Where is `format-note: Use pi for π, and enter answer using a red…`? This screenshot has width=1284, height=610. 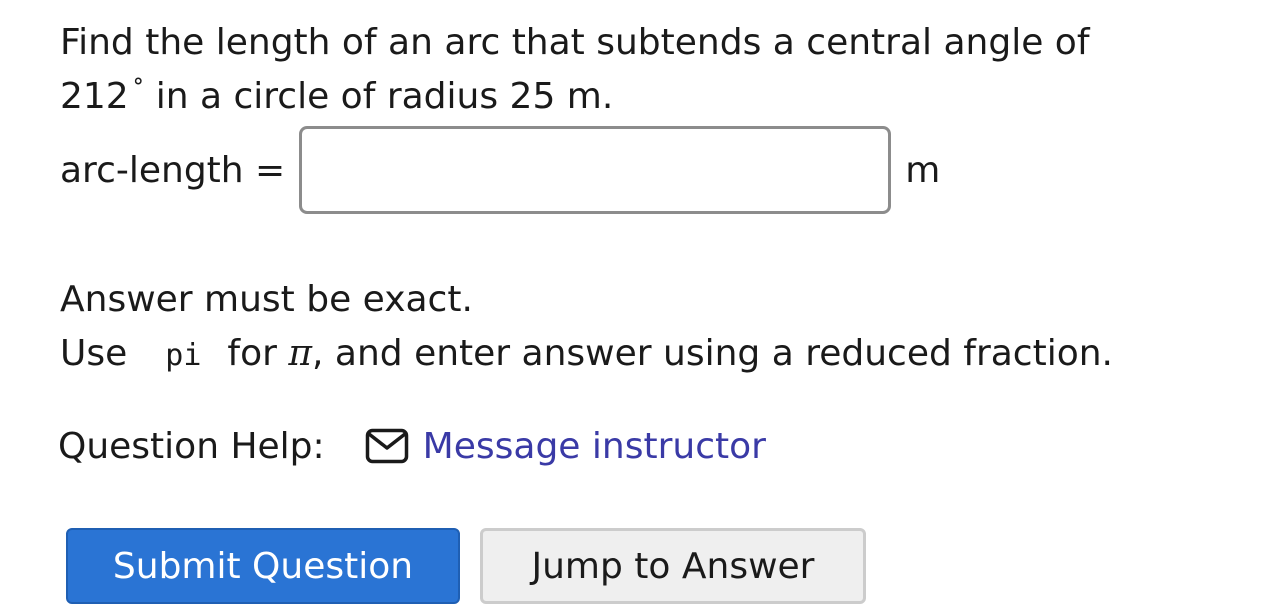 format-note: Use pi for π, and enter answer using a red… is located at coordinates (586, 355).